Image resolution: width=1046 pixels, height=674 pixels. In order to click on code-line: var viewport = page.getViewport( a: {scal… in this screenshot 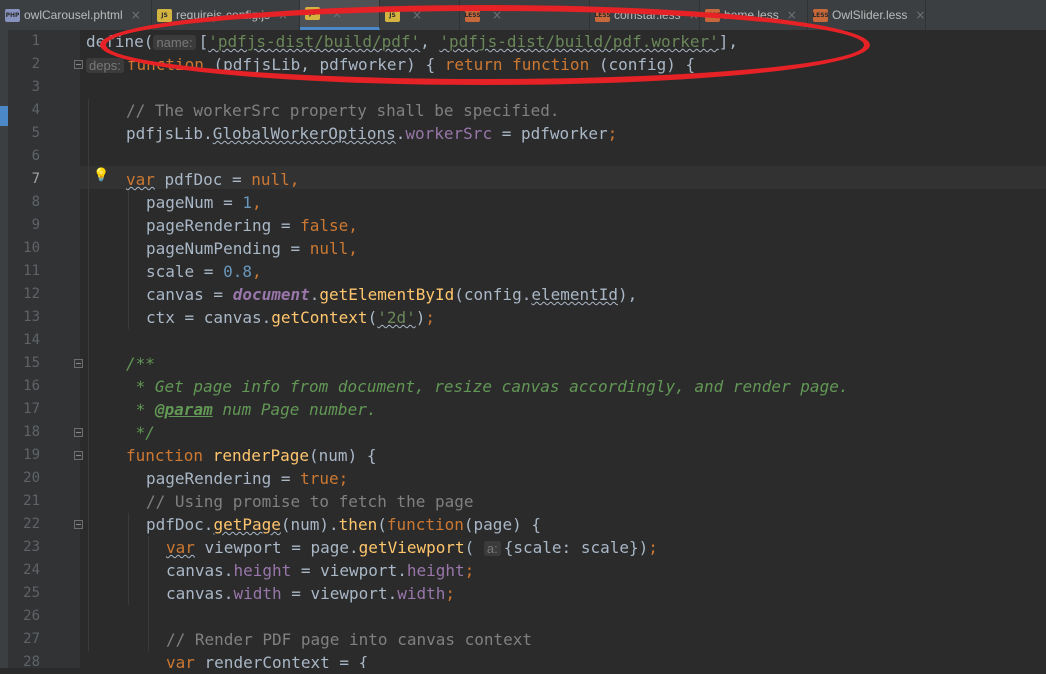, I will do `click(412, 547)`.